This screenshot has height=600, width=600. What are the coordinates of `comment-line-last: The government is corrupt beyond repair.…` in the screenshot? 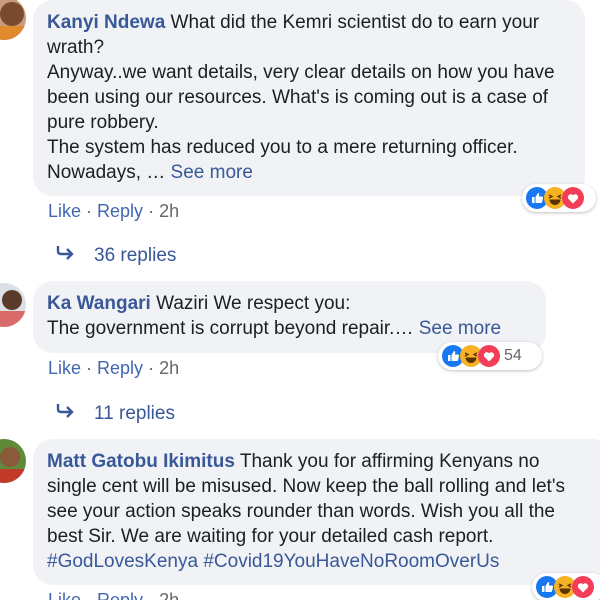 It's located at (289, 328).